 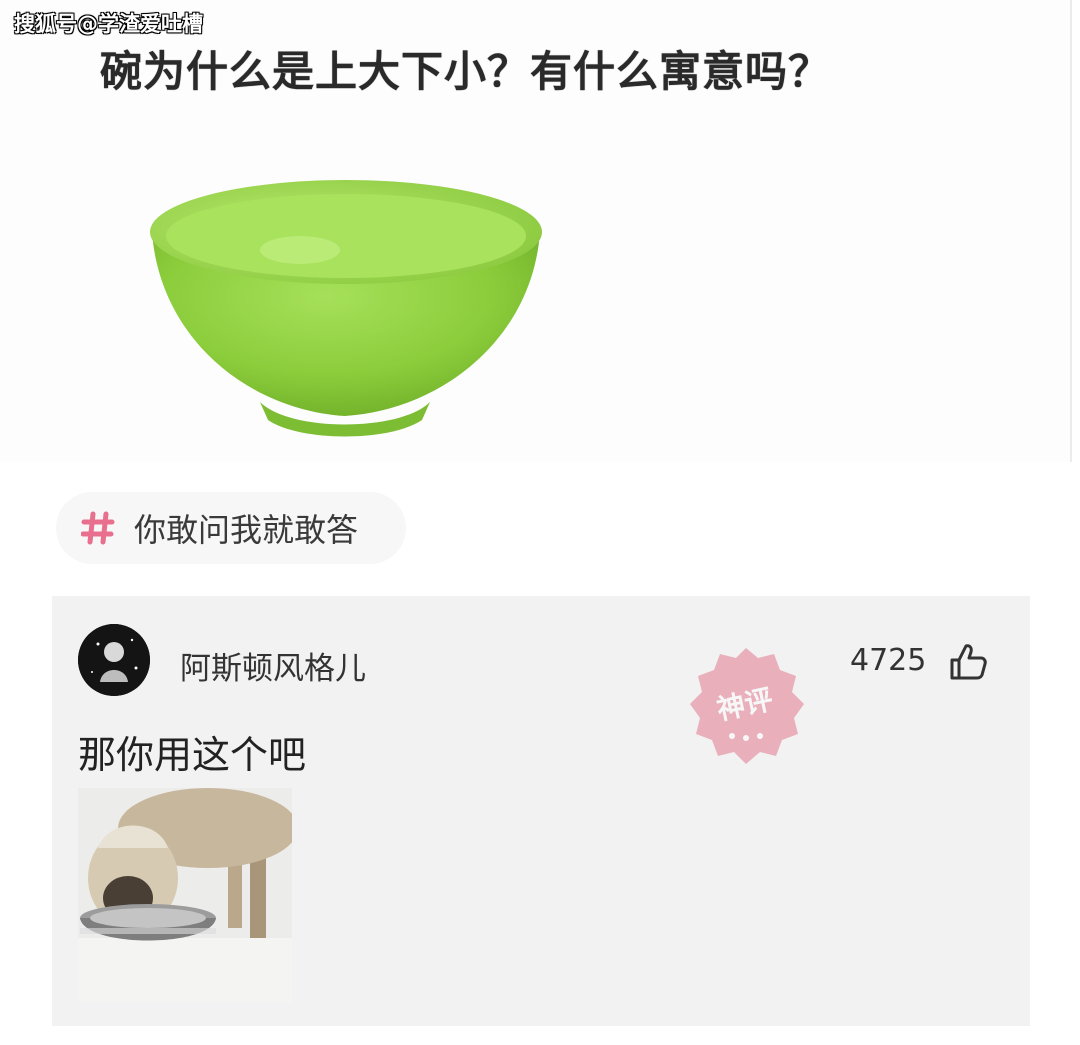 I want to click on hashtag-icon, so click(x=98, y=528).